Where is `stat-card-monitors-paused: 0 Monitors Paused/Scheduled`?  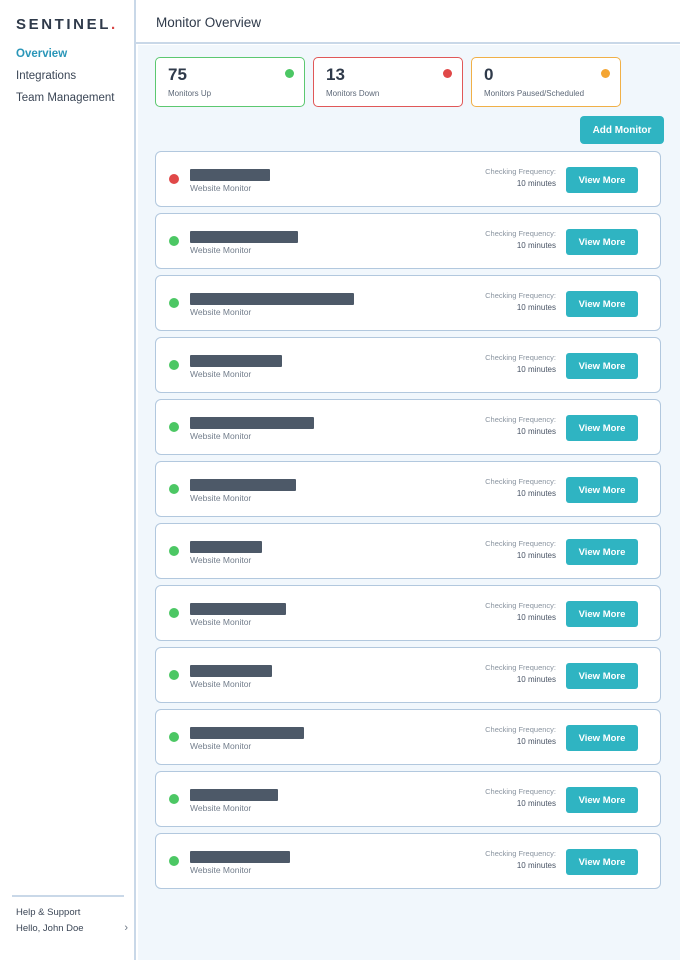 stat-card-monitors-paused: 0 Monitors Paused/Scheduled is located at coordinates (546, 82).